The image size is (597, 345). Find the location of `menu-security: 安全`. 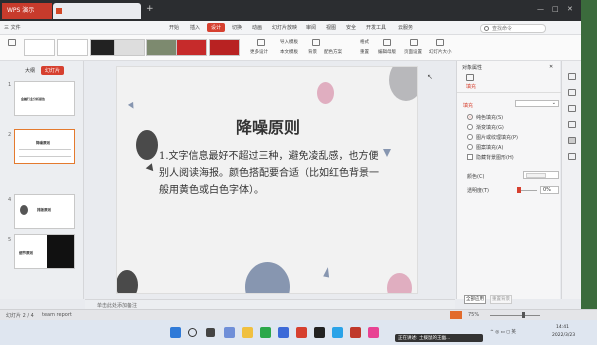

menu-security: 安全 is located at coordinates (351, 27).